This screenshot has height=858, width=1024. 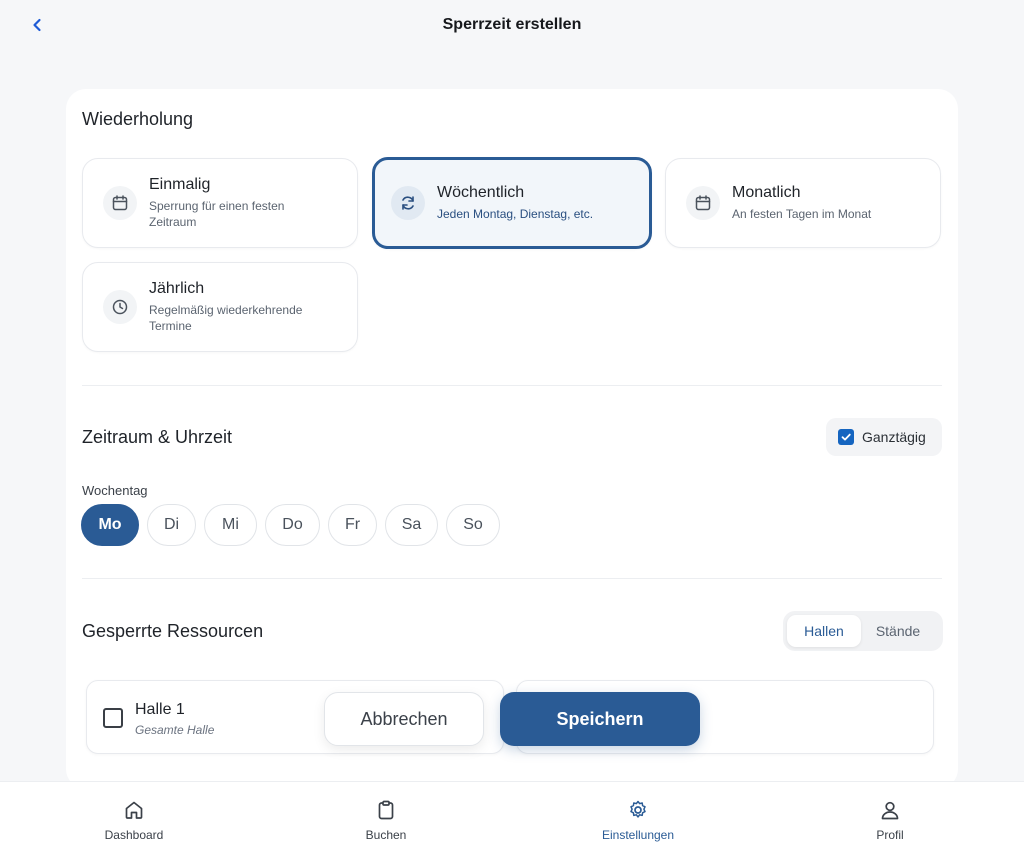 I want to click on top-bar: Sperrzeit erstellen, so click(x=512, y=25).